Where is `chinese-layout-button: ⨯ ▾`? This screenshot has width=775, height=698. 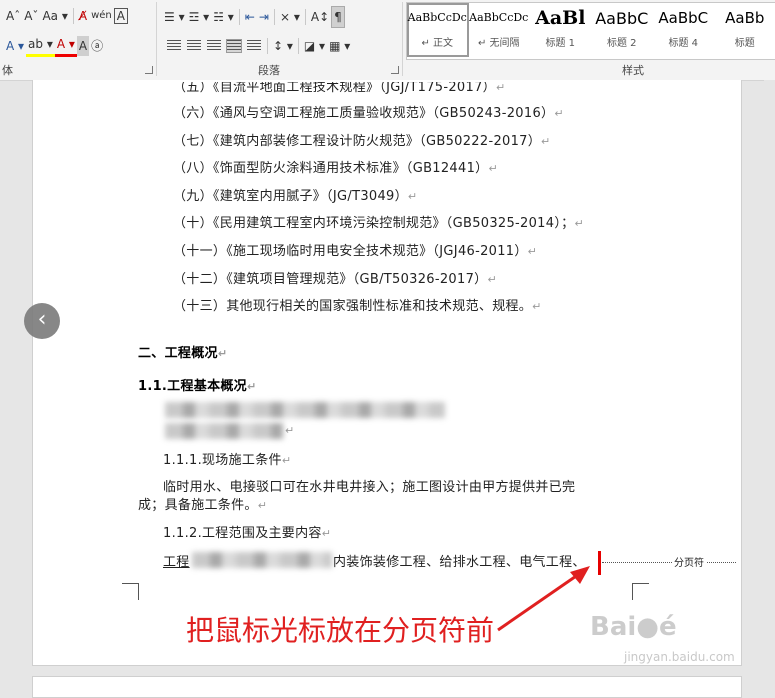 chinese-layout-button: ⨯ ▾ is located at coordinates (290, 17).